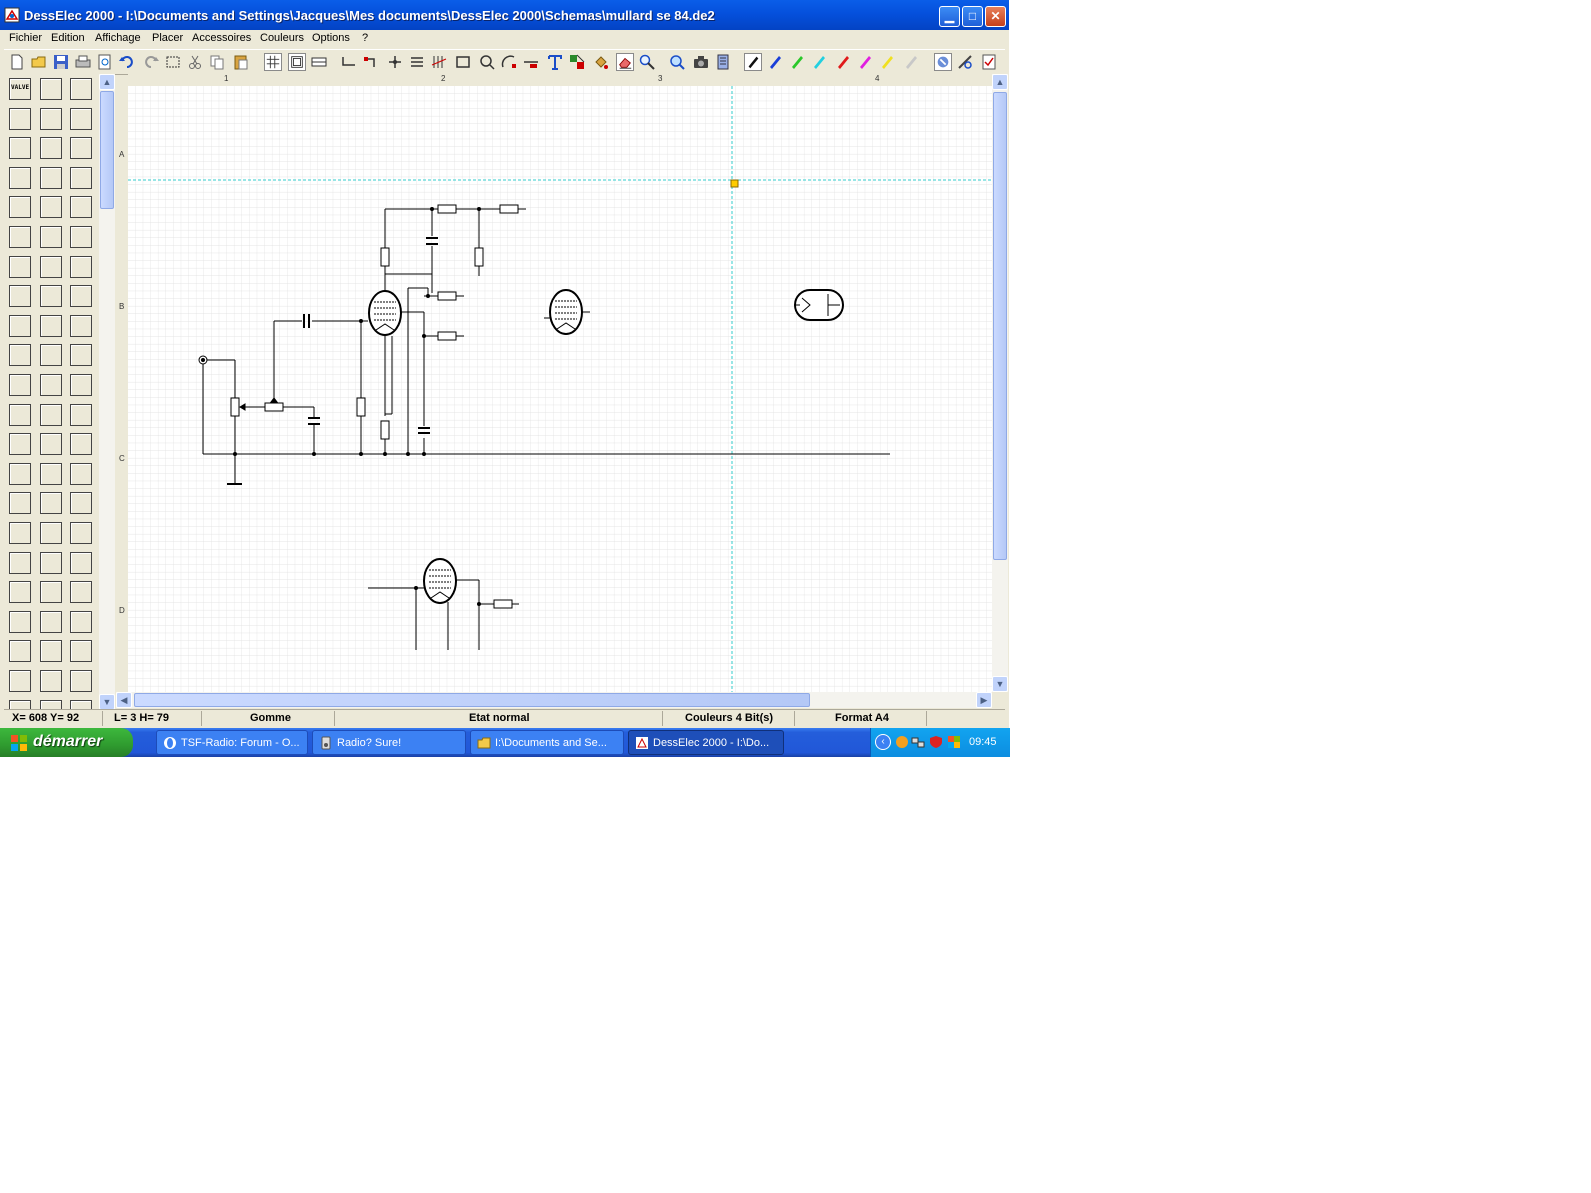 The height and width of the screenshot is (1193, 1591). What do you see at coordinates (819, 62) in the screenshot?
I see `pen-cyan-icon` at bounding box center [819, 62].